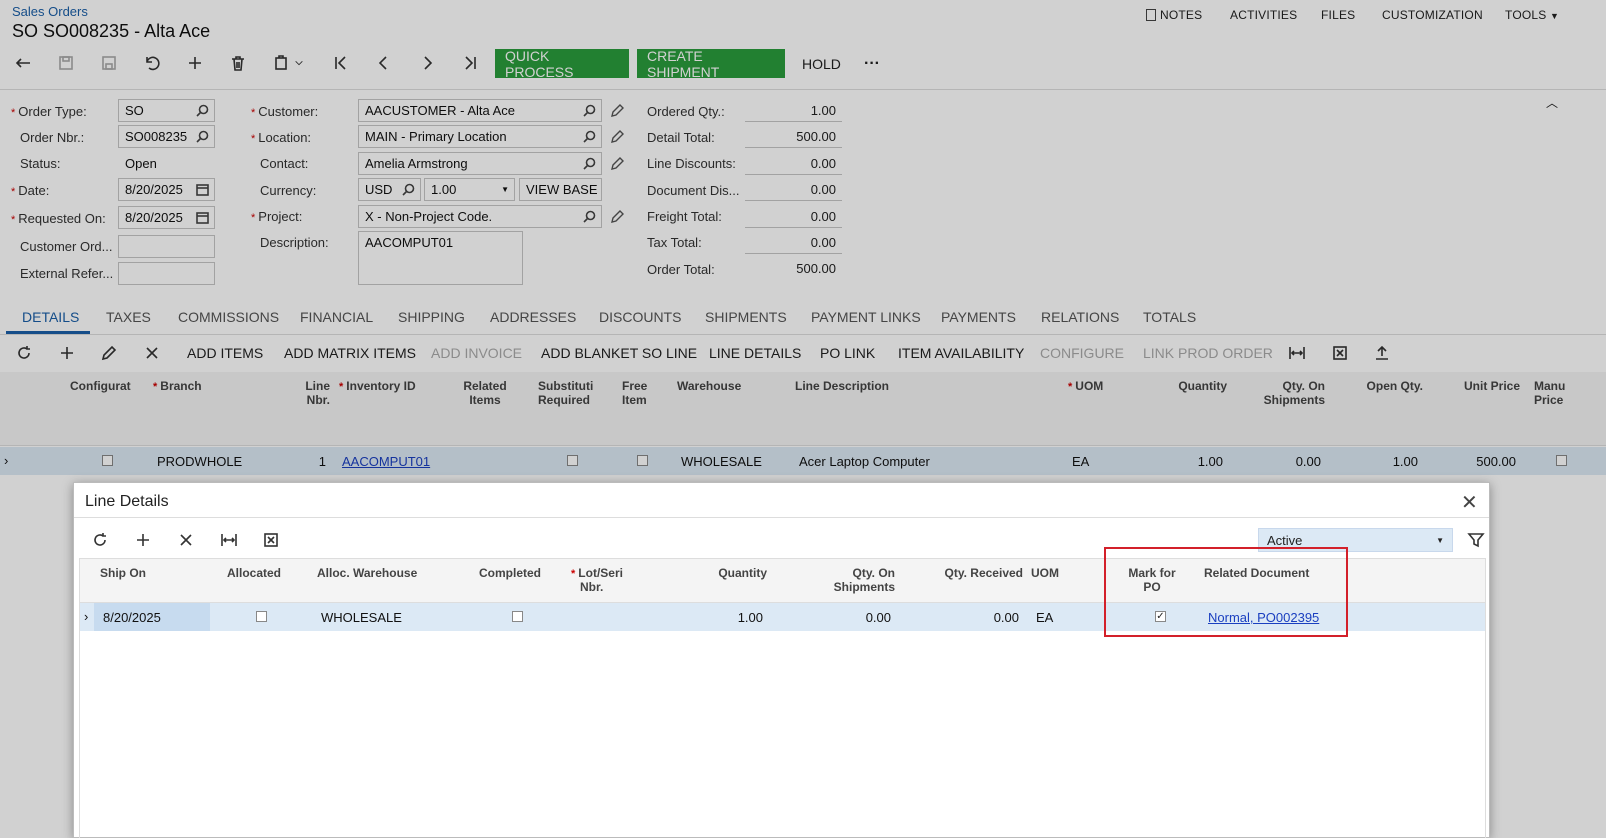 Image resolution: width=1606 pixels, height=838 pixels. I want to click on divider, so click(781, 517).